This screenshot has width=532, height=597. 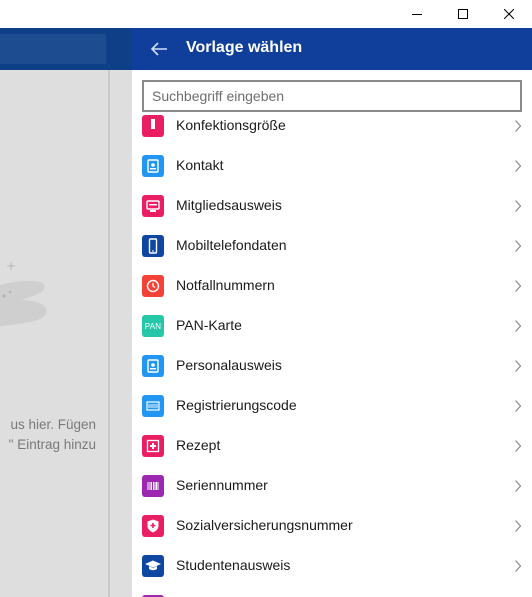 I want to click on template-item-label: PAN-Karte, so click(x=209, y=325).